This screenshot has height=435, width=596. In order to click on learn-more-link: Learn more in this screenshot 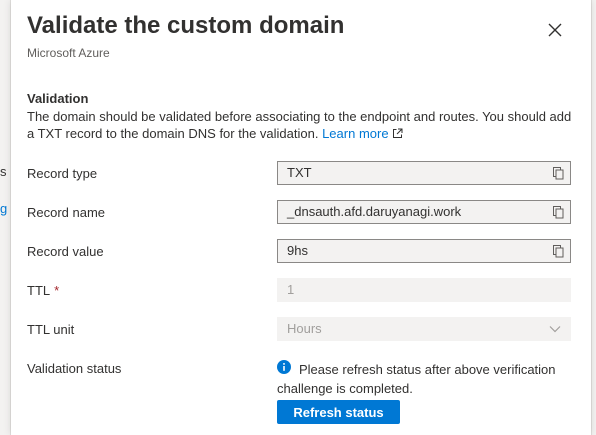, I will do `click(362, 133)`.